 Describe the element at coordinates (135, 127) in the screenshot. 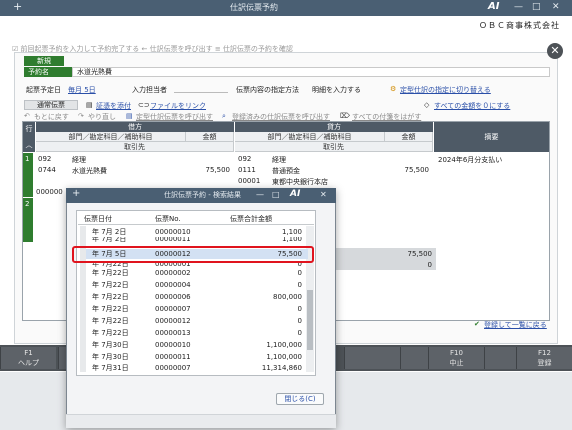

I see `debit-header: 借方` at that location.